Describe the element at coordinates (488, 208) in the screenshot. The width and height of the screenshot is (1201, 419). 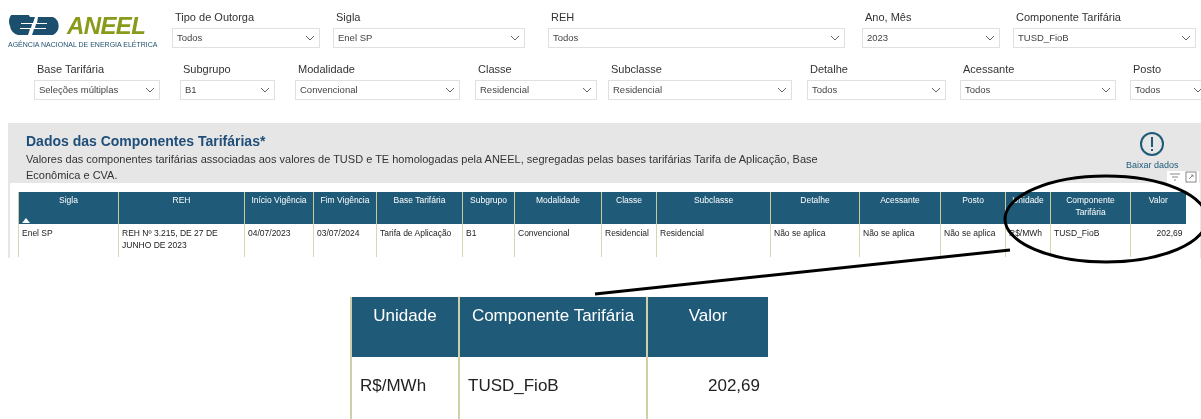
I see `column-header: Subgrupo` at that location.